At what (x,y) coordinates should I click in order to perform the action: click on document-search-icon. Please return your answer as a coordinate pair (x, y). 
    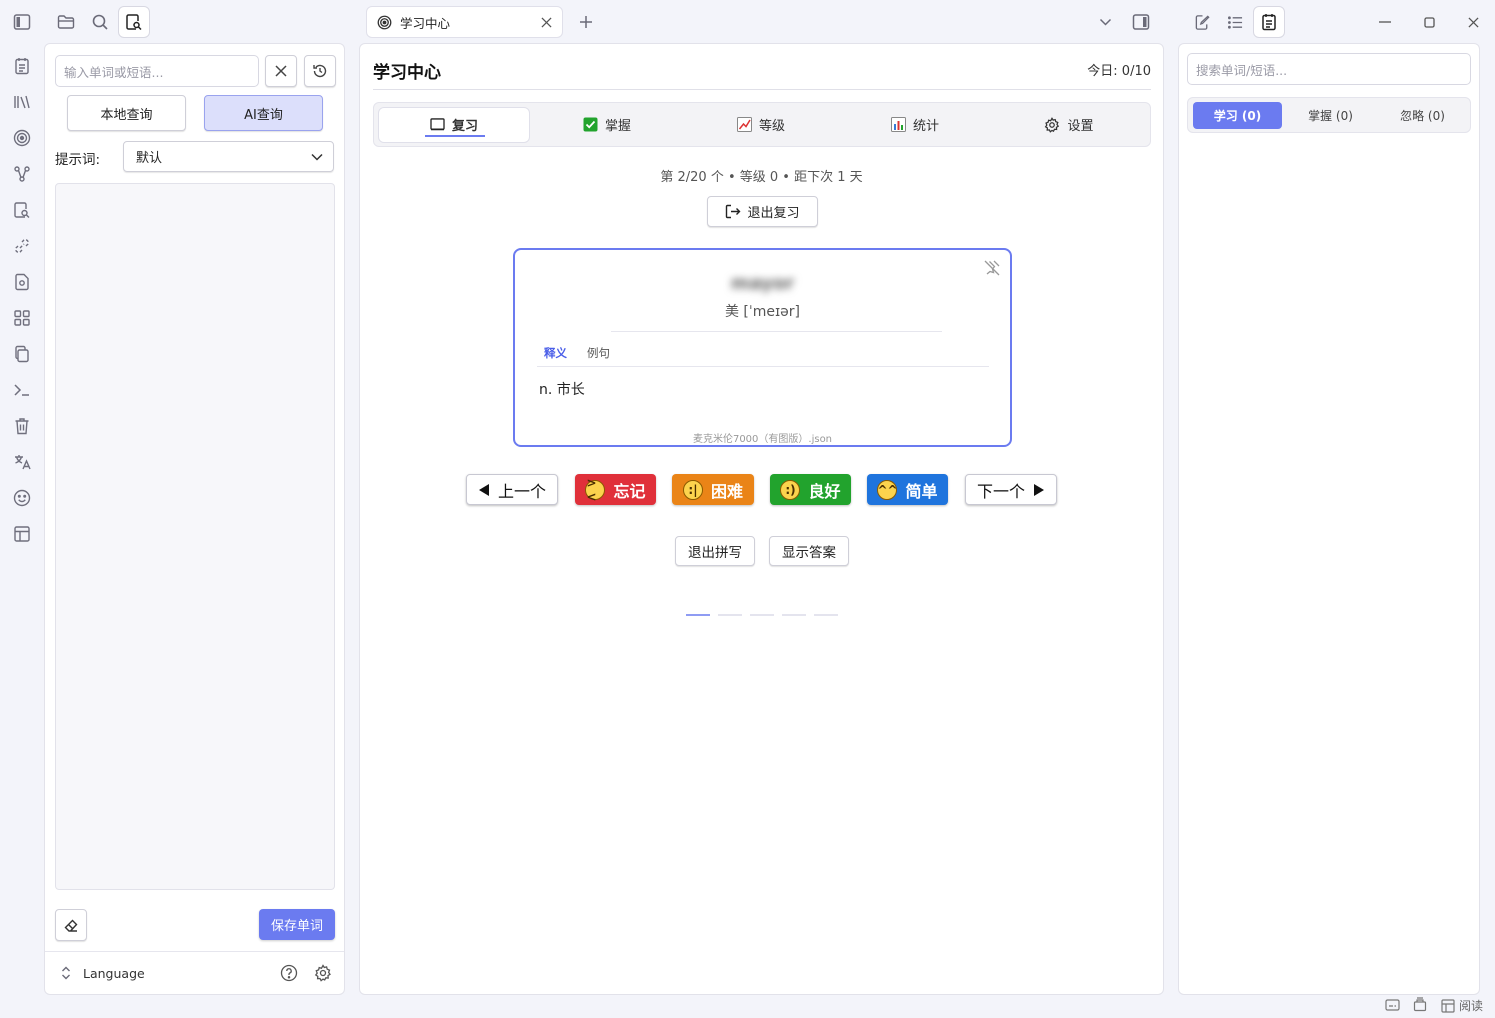
    Looking at the image, I should click on (22, 282).